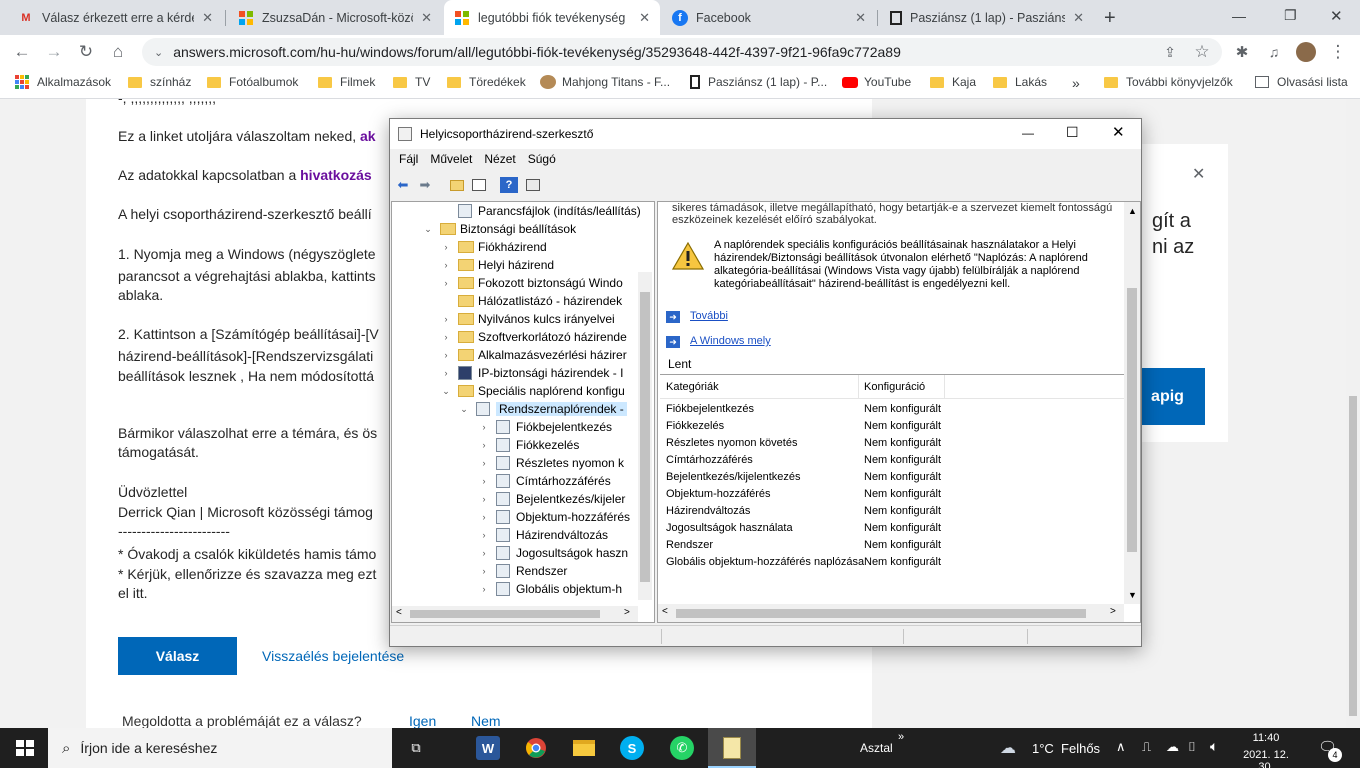 The height and width of the screenshot is (768, 1360). What do you see at coordinates (1172, 747) in the screenshot?
I see `onedrive-icon: ☁` at bounding box center [1172, 747].